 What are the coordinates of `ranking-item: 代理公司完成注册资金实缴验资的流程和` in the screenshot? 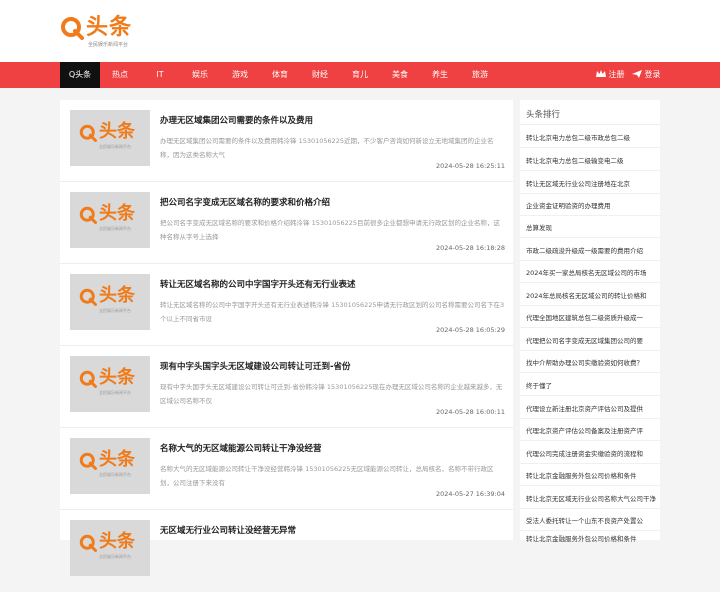 It's located at (591, 453).